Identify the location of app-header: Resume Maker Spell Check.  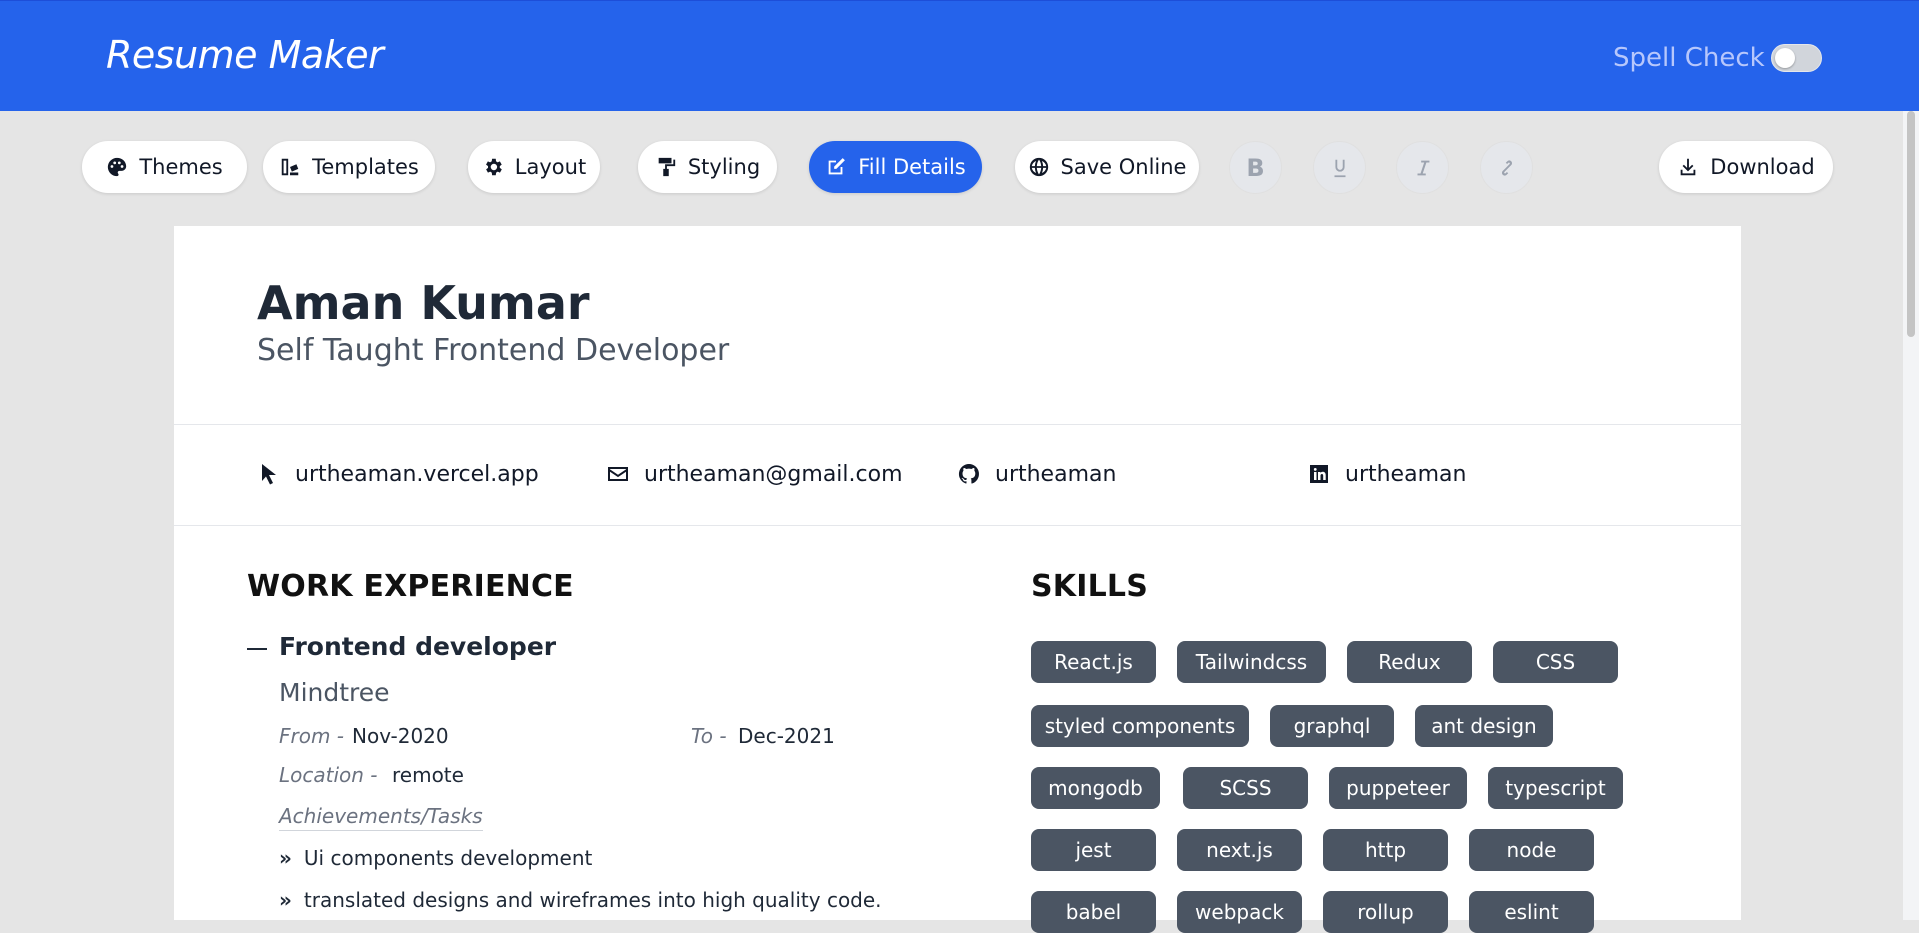
(959, 55).